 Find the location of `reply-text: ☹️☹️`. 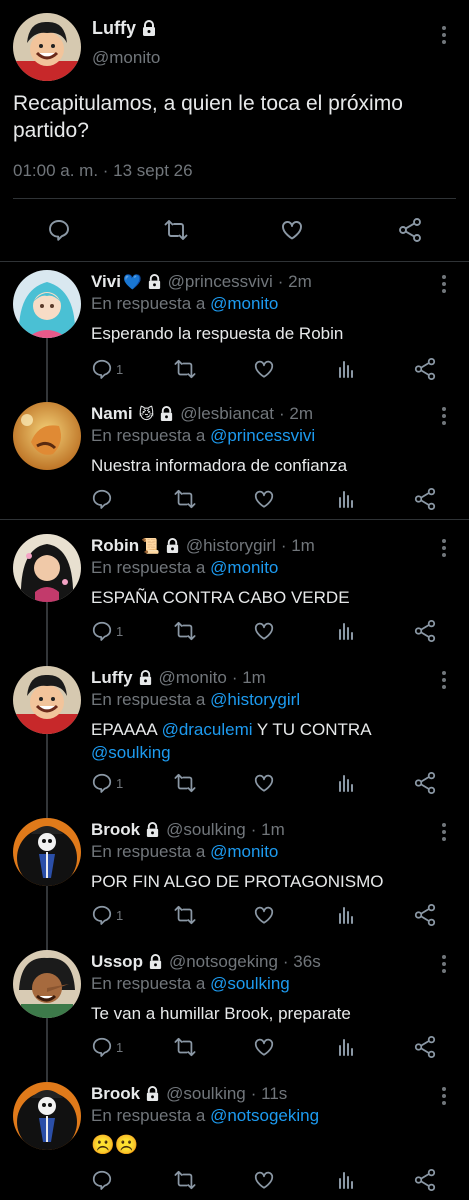

reply-text: ☹️☹️ is located at coordinates (115, 1145).